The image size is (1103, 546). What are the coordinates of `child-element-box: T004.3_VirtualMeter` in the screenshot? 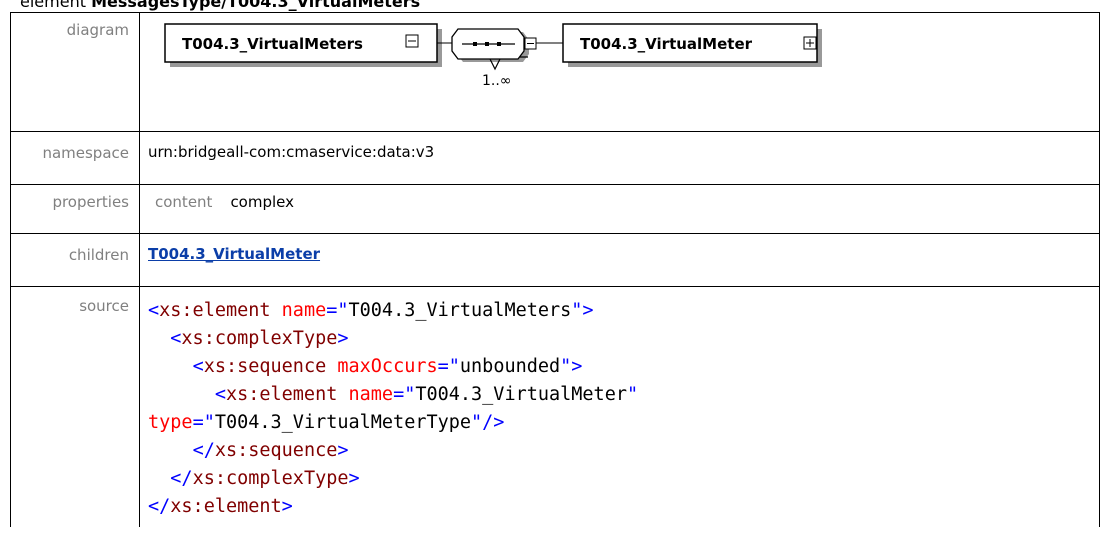 It's located at (692, 45).